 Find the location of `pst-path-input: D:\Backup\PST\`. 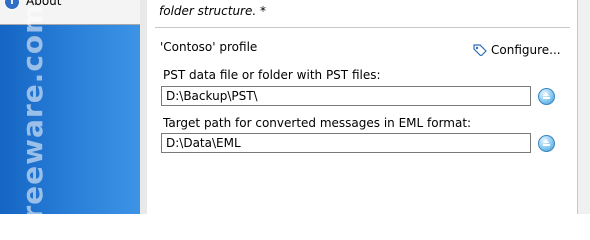

pst-path-input: D:\Backup\PST\ is located at coordinates (346, 96).